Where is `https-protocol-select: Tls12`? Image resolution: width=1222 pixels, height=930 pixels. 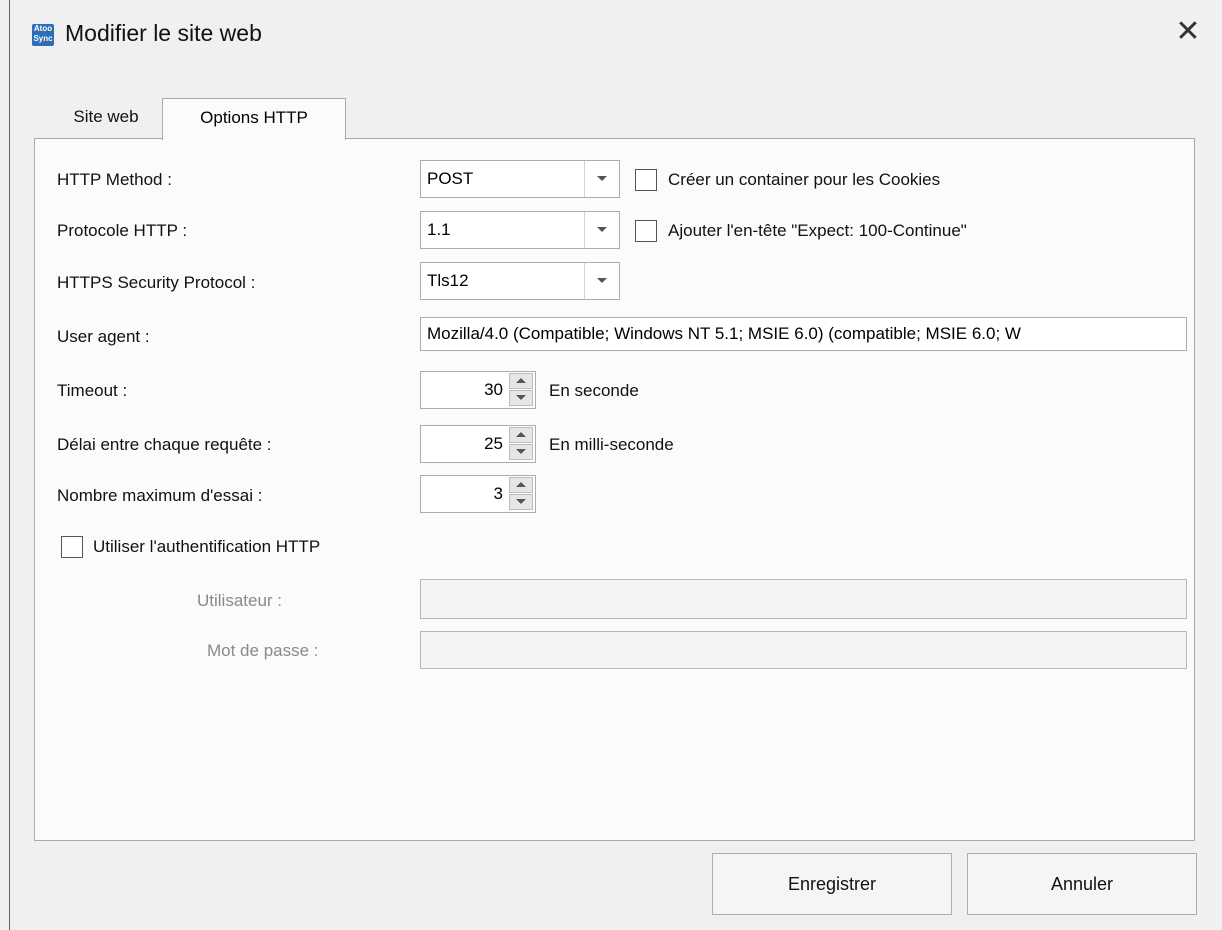 https-protocol-select: Tls12 is located at coordinates (520, 281).